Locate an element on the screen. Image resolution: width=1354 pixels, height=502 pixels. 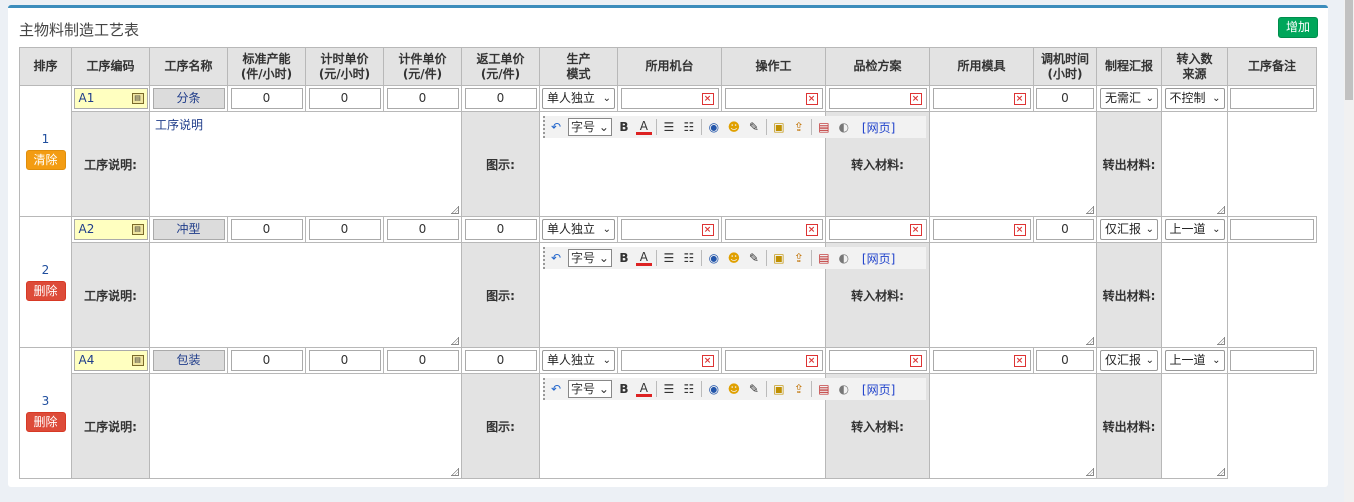
align-icon: ☰ is located at coordinates (669, 389).